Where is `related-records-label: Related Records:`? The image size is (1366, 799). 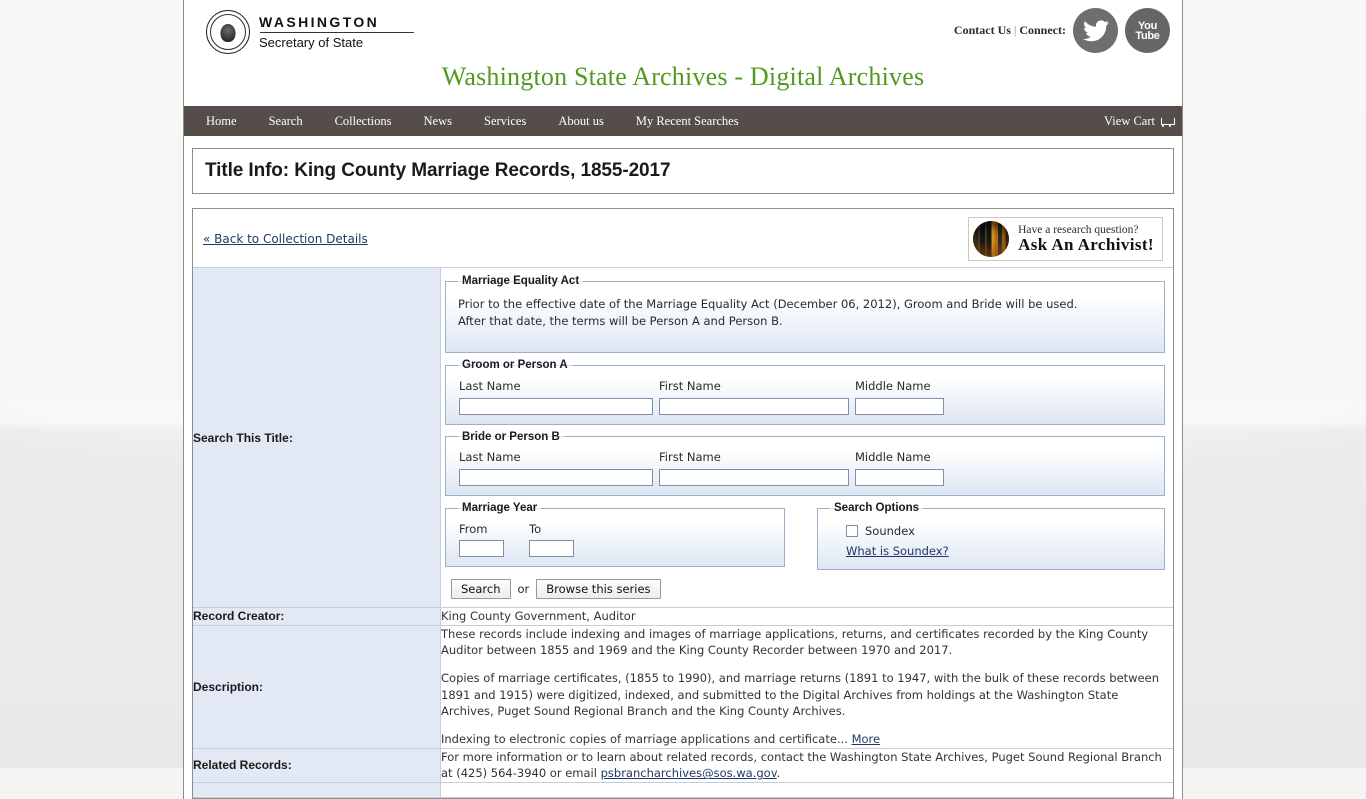
related-records-label: Related Records: is located at coordinates (317, 766).